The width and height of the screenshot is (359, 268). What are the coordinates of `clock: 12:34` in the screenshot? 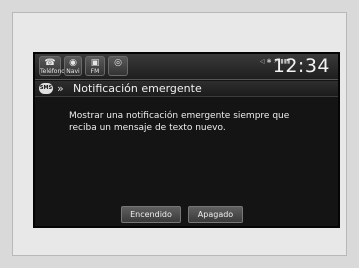 It's located at (301, 66).